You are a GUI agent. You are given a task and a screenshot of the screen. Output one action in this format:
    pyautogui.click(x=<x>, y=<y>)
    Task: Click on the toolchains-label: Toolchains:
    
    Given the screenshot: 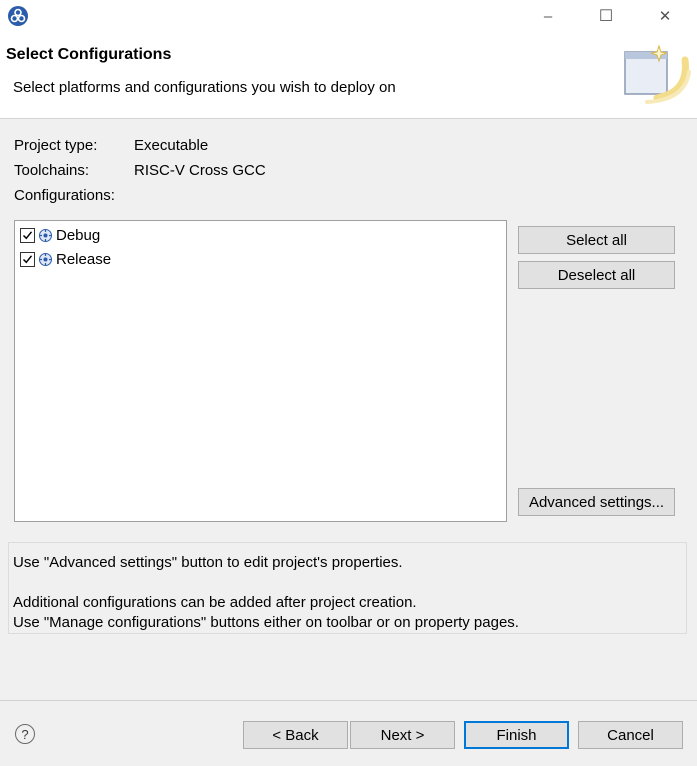 What is the action you would take?
    pyautogui.click(x=52, y=170)
    